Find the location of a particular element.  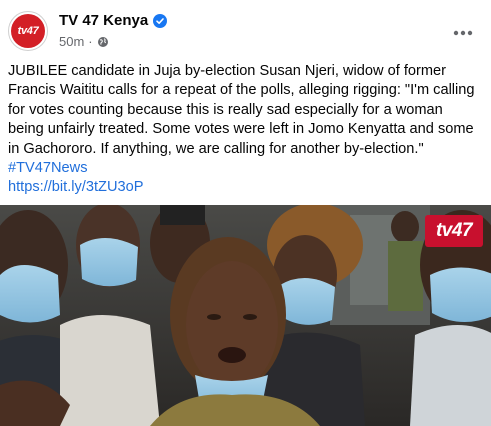

page-name: TV 47 Kenya is located at coordinates (113, 20).